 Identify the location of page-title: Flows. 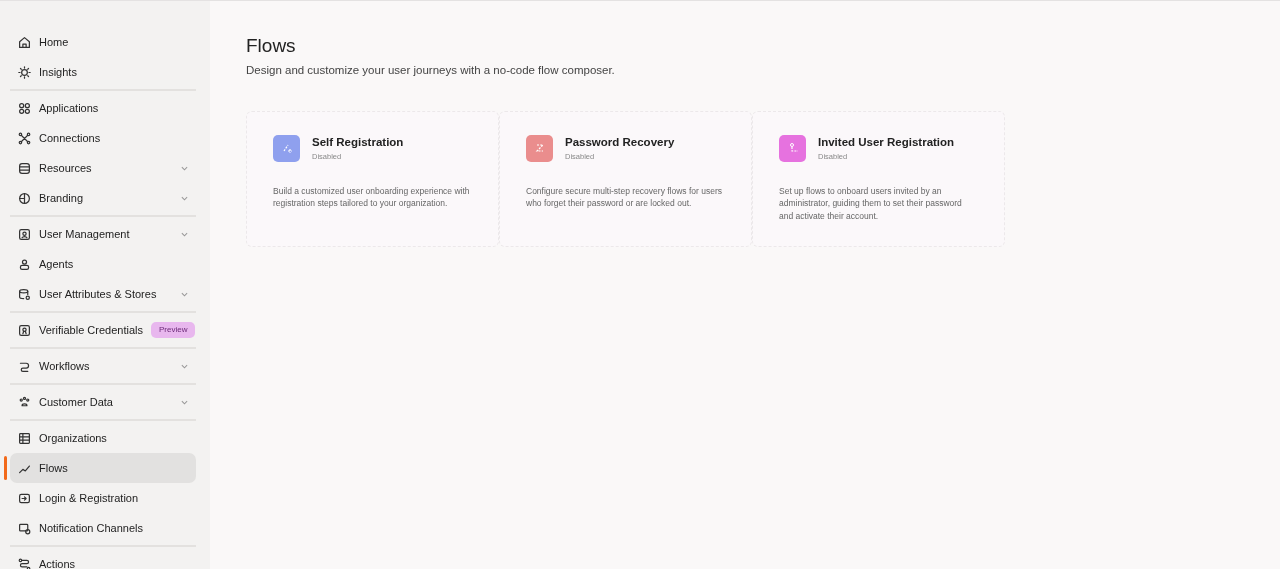
(271, 46).